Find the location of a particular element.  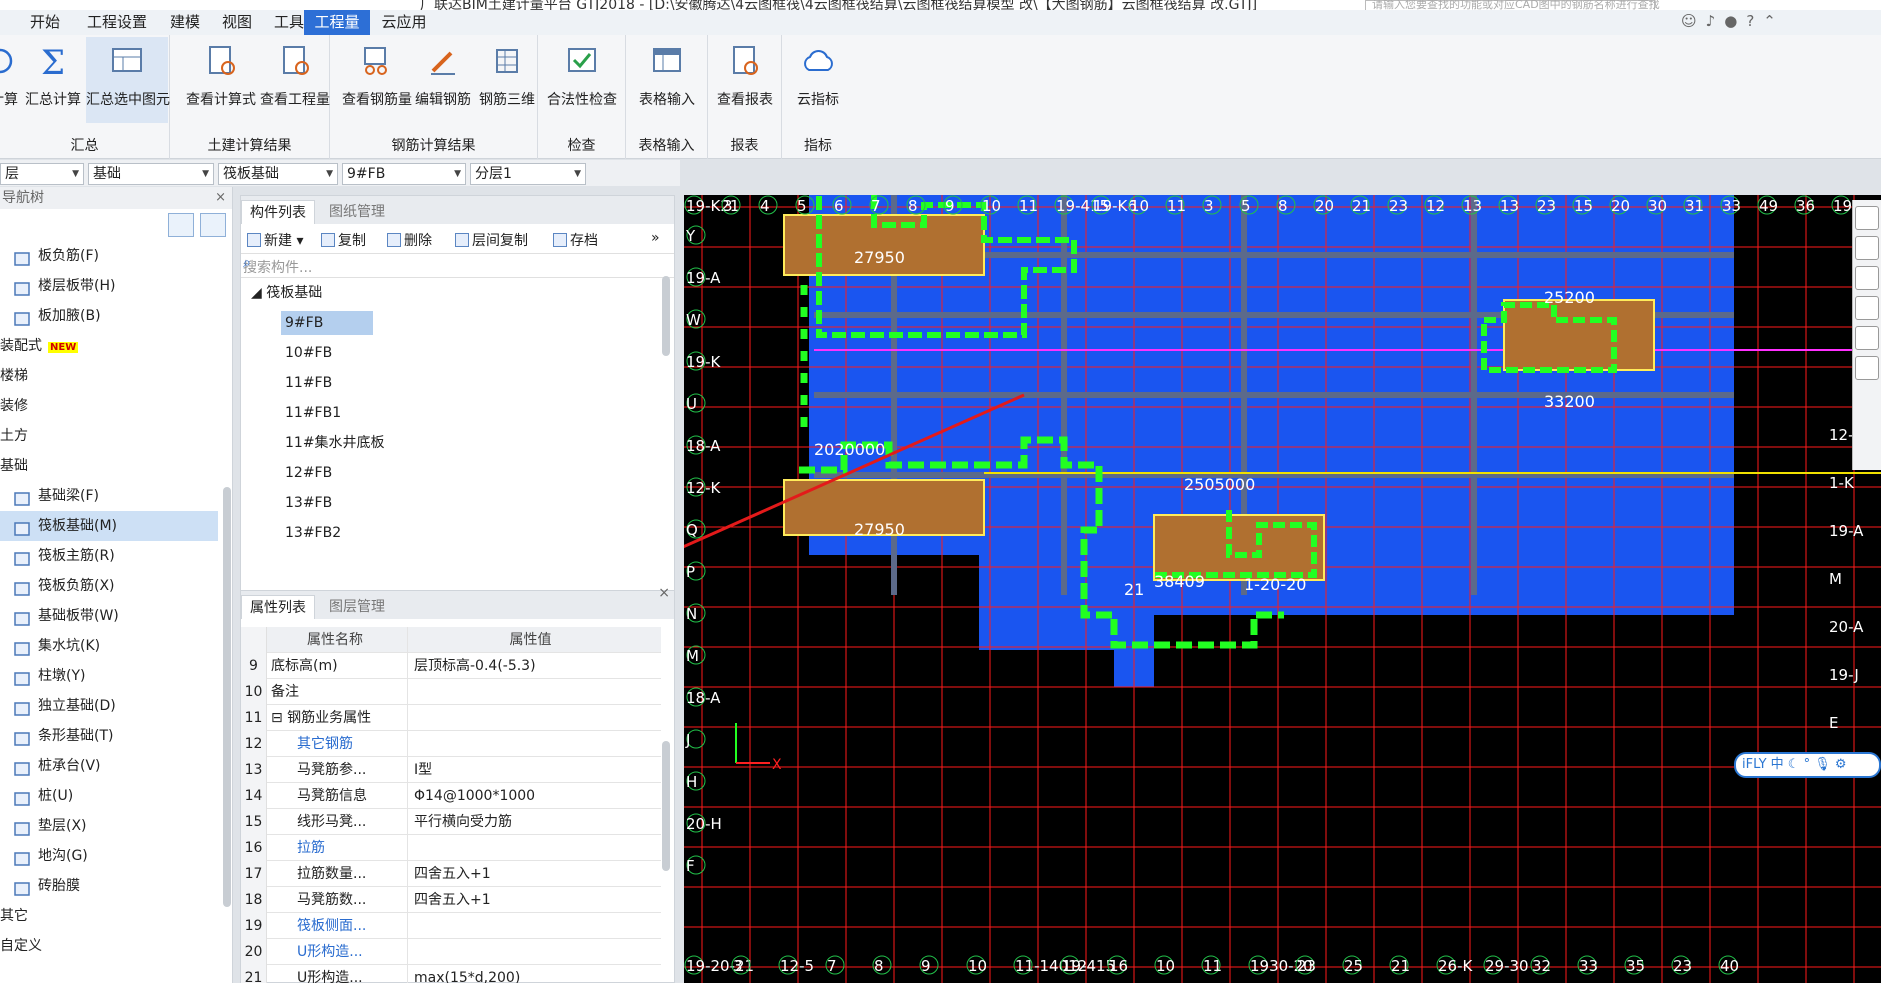

nav-tree-item: 装修 is located at coordinates (109, 406).